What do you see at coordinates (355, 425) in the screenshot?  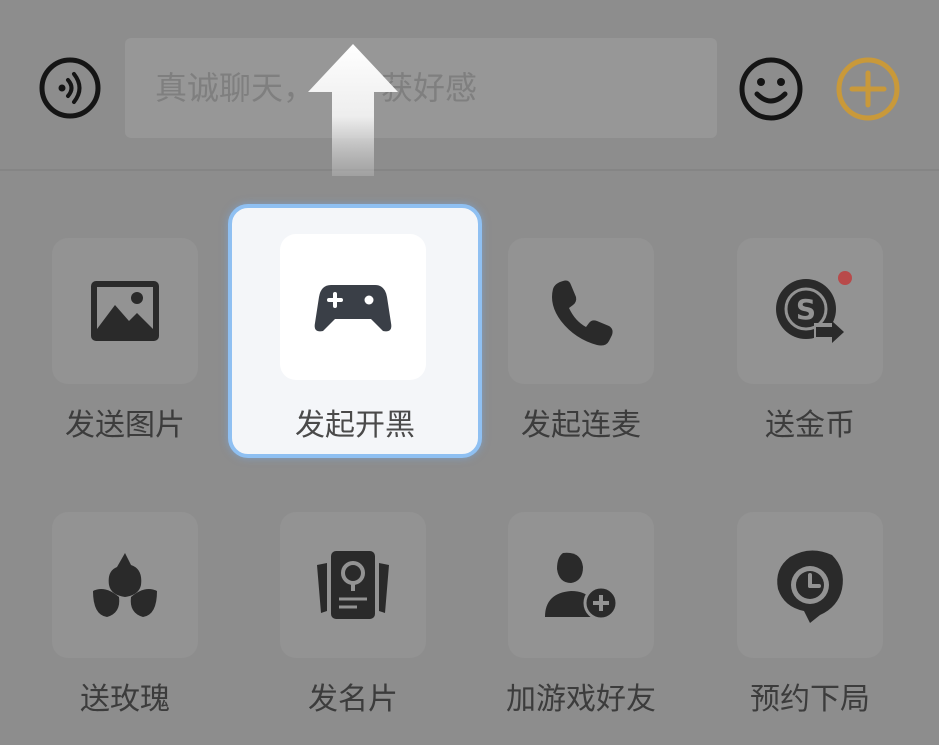 I see `start-team-game-label: 发起开黑` at bounding box center [355, 425].